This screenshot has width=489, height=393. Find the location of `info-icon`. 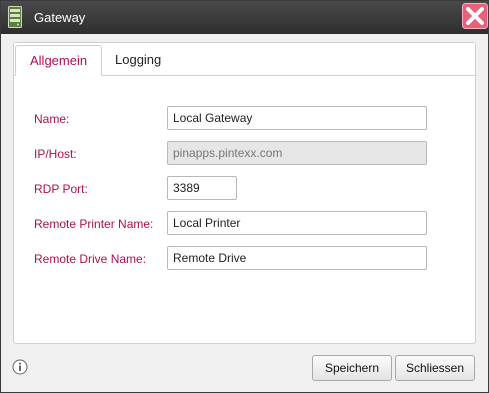

info-icon is located at coordinates (20, 367).